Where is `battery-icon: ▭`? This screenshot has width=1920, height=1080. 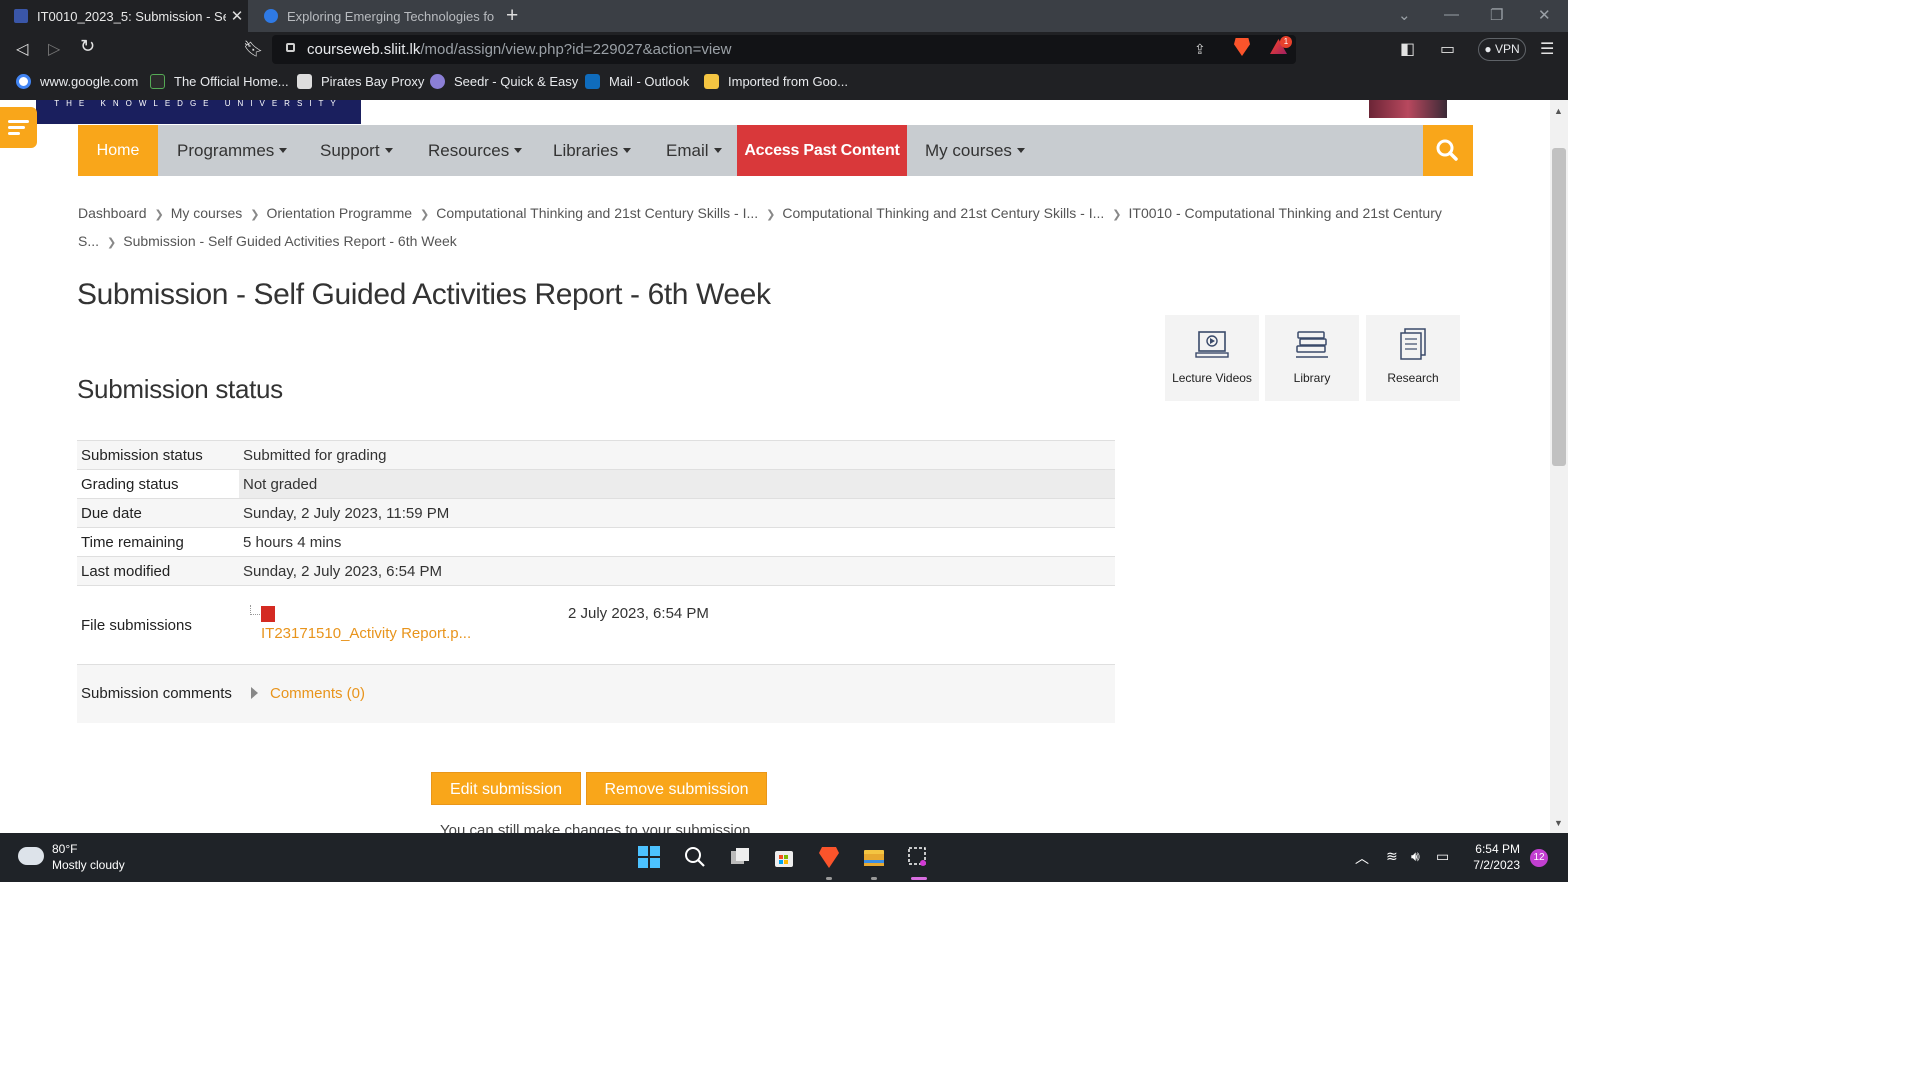 battery-icon: ▭ is located at coordinates (1442, 856).